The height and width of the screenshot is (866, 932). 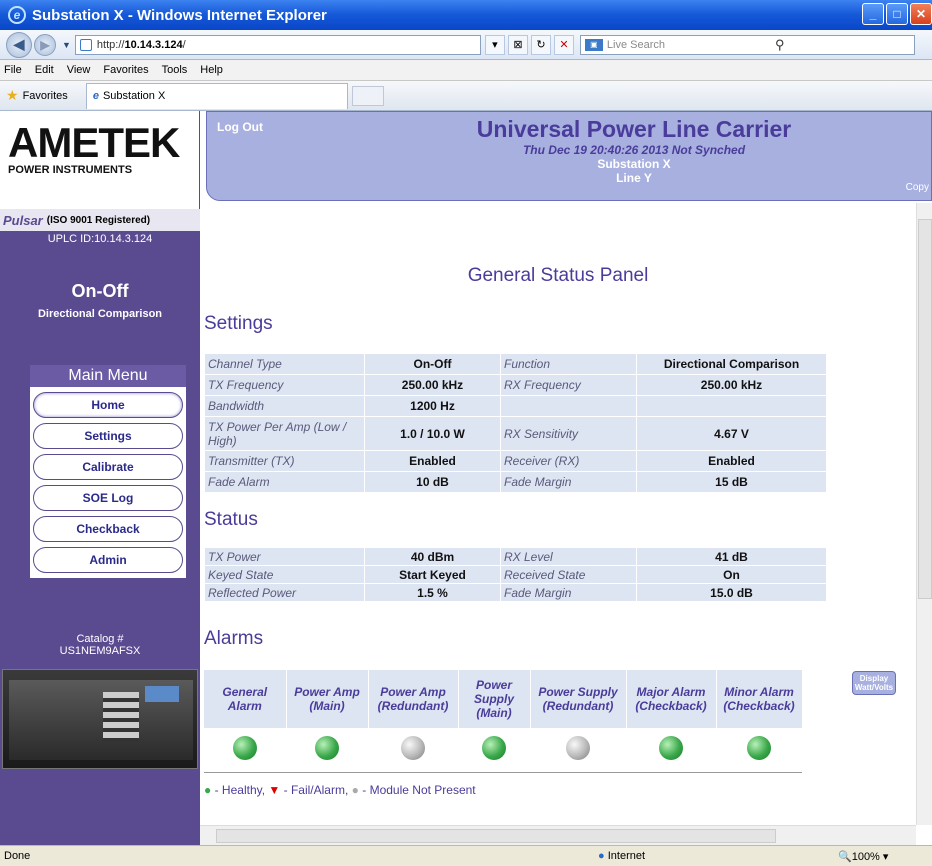 I want to click on menu-view: View, so click(x=79, y=70).